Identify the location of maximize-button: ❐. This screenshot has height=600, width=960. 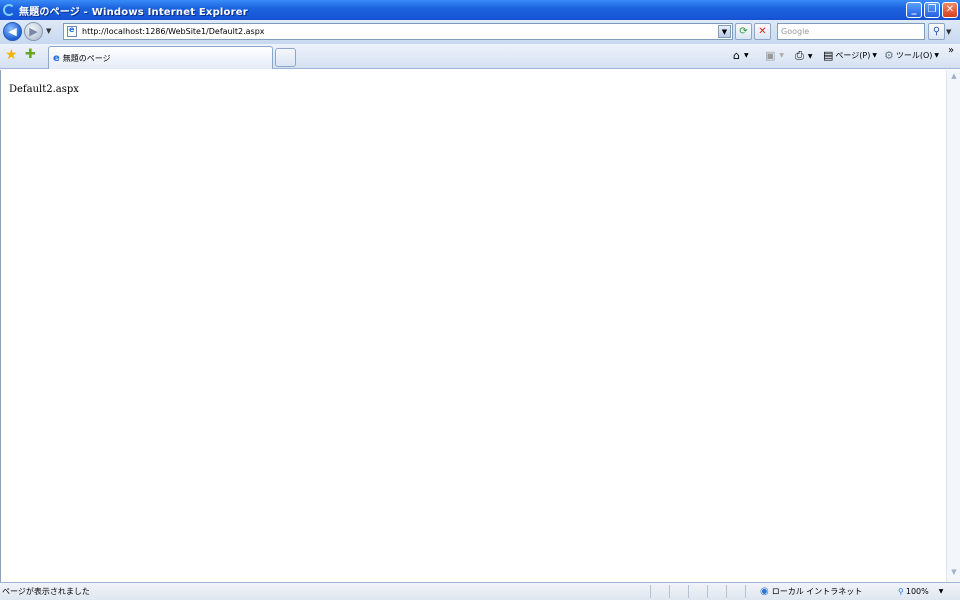
(932, 10).